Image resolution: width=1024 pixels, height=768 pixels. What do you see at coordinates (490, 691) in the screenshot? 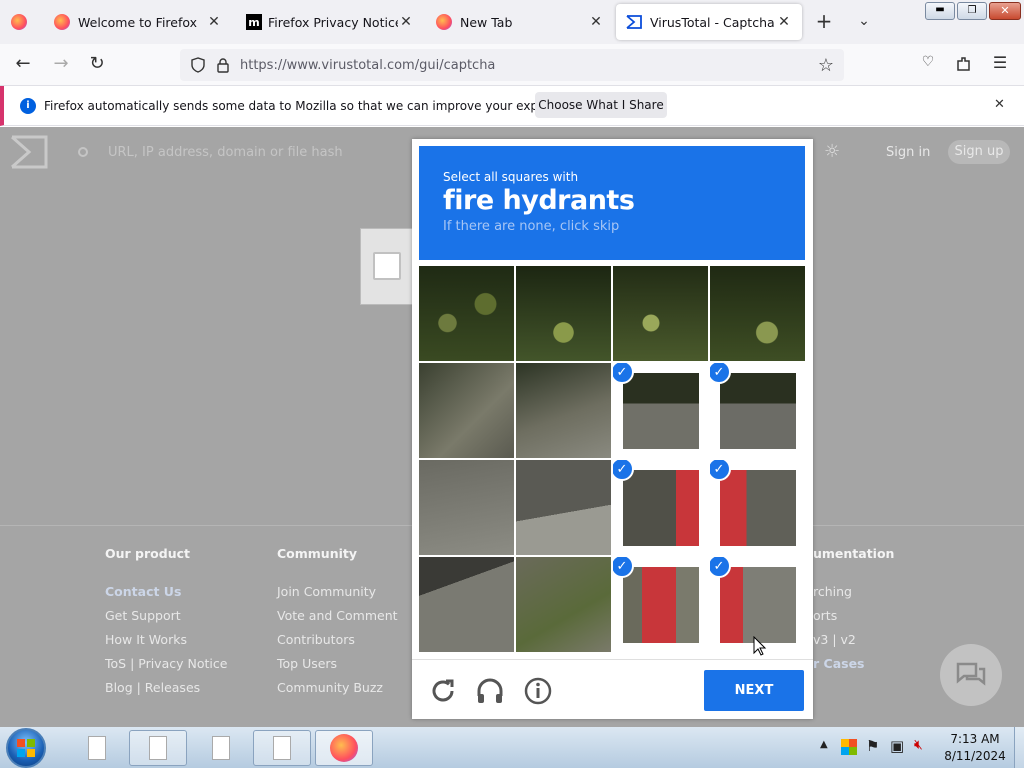
I see `headphones-icon` at bounding box center [490, 691].